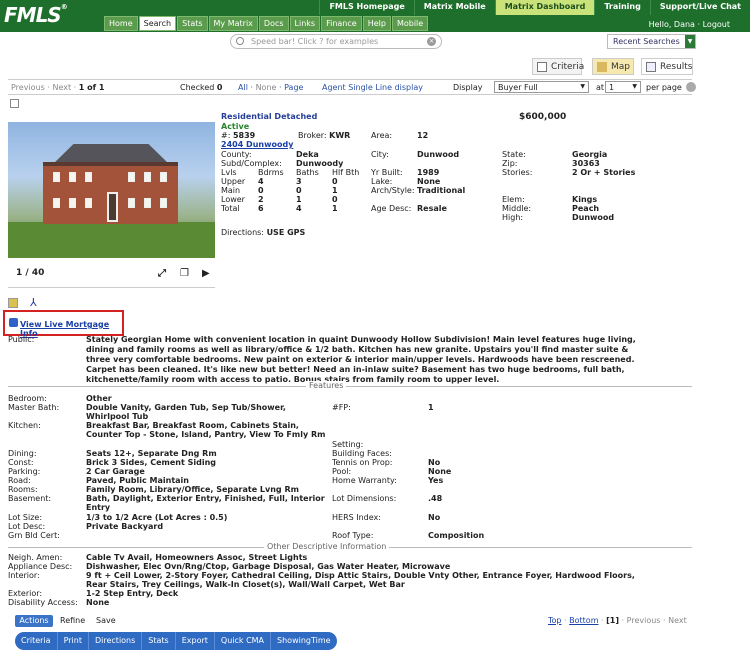 This screenshot has height=654, width=750. I want to click on lvl-cell: 3, so click(299, 181).